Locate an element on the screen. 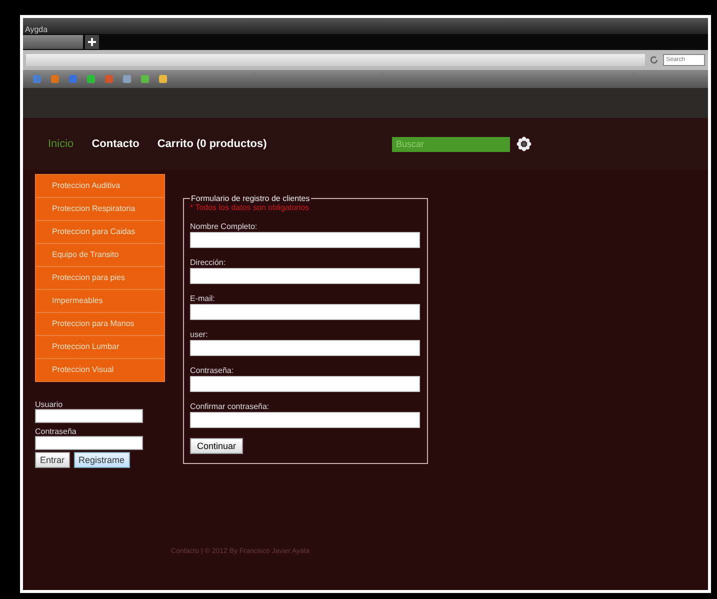 This screenshot has height=599, width=717. field-label: Nombre Completo: is located at coordinates (224, 226).